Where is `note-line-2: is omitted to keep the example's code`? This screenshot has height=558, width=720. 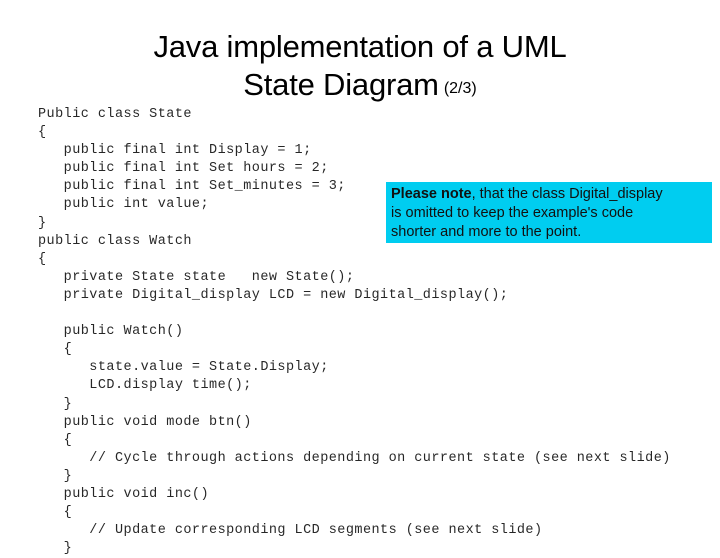 note-line-2: is omitted to keep the example's code is located at coordinates (512, 213).